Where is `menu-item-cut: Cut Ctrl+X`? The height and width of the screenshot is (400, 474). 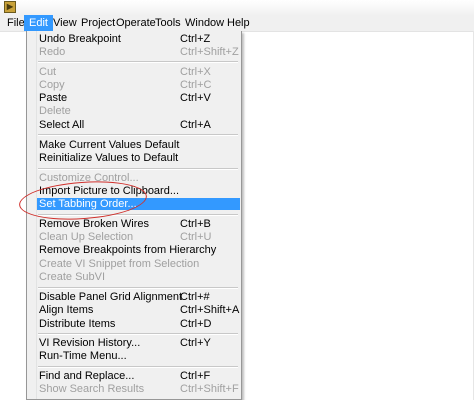
menu-item-cut: Cut Ctrl+X is located at coordinates (138, 72).